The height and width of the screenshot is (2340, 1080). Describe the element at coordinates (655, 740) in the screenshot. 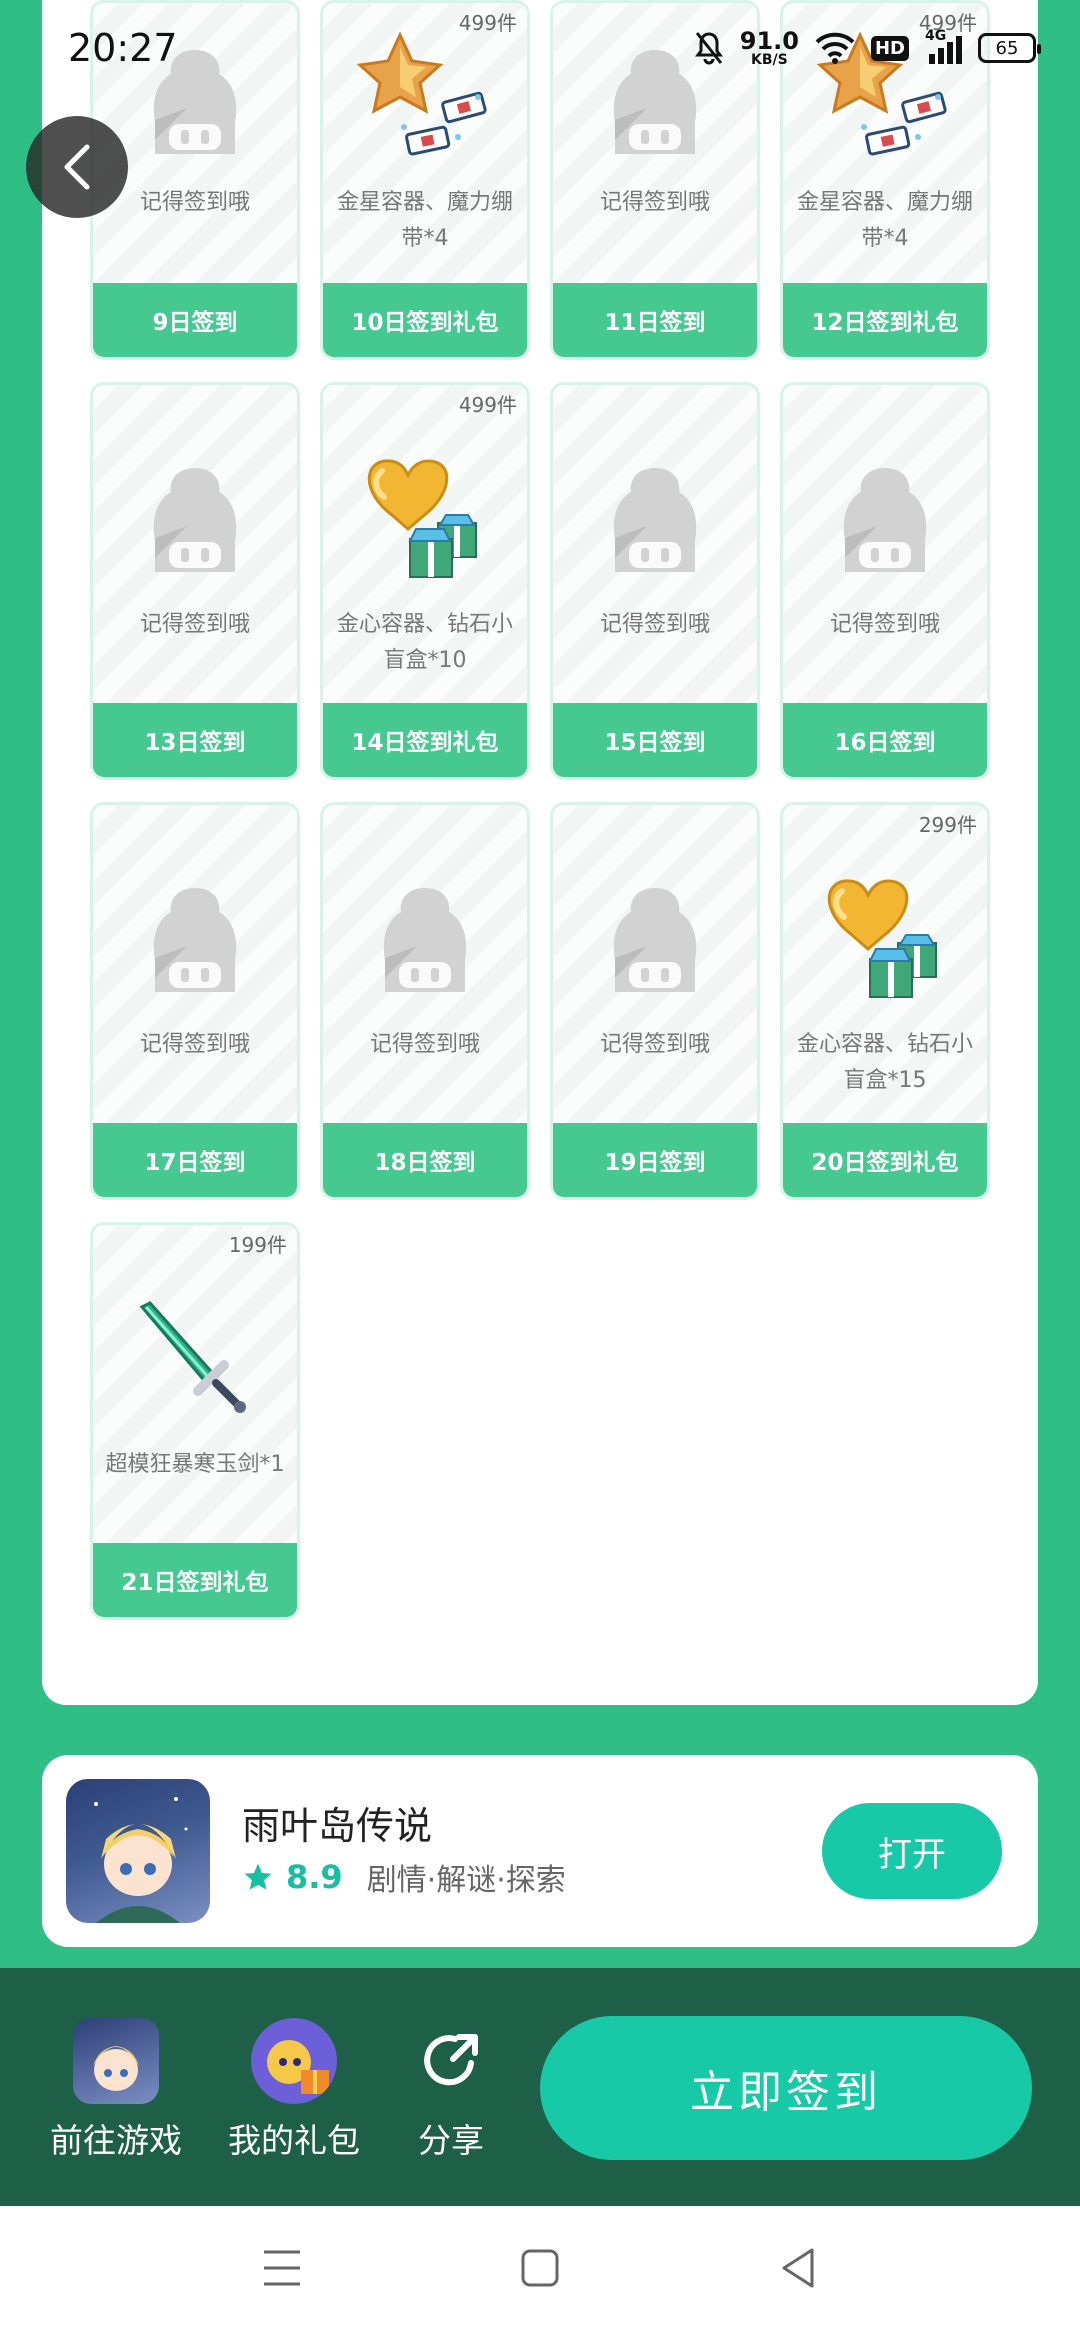

I see `day-label: 15日签到` at that location.